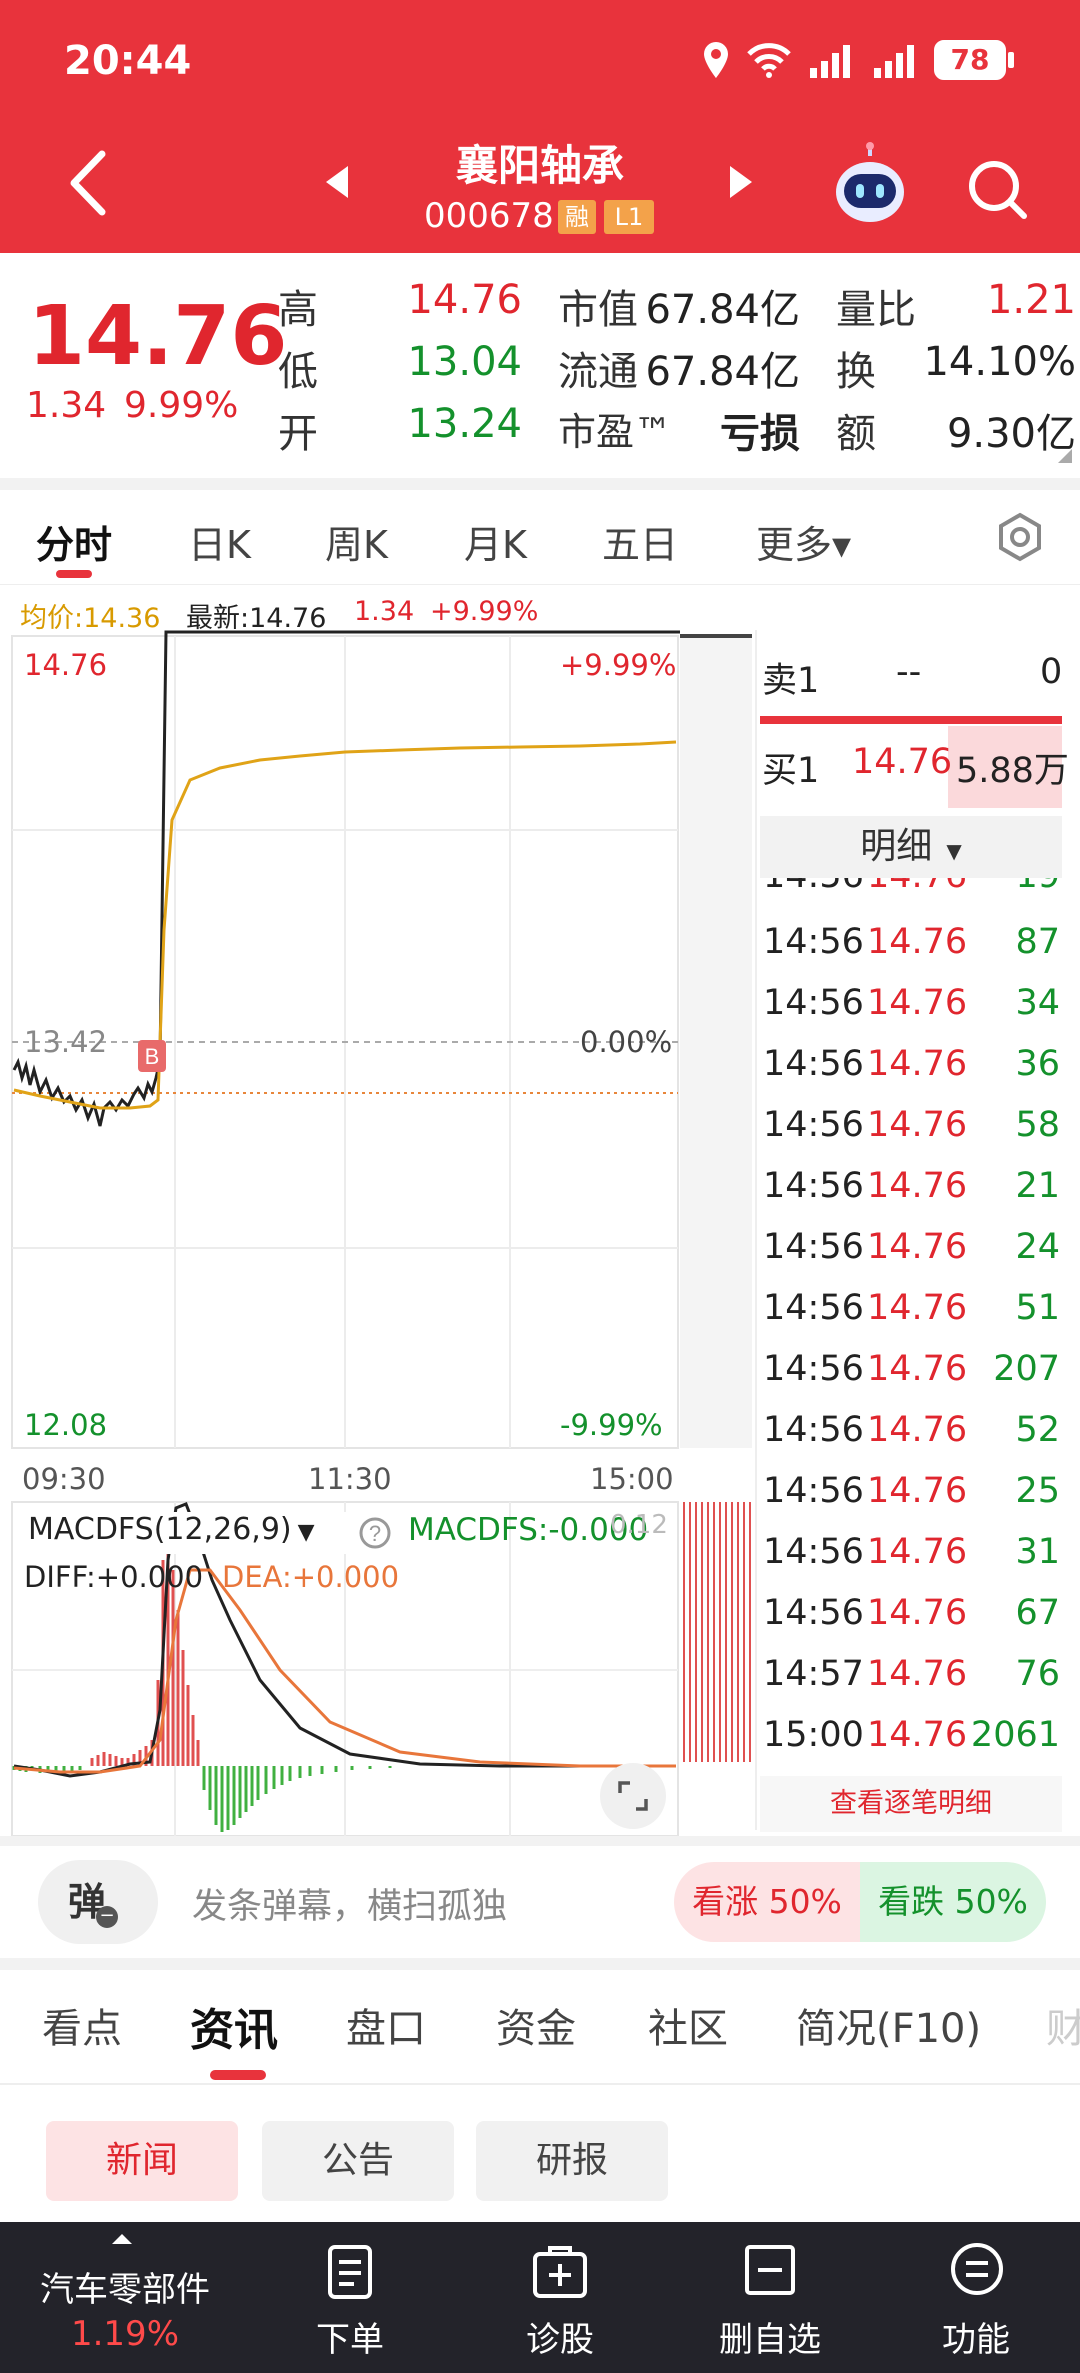 This screenshot has width=1080, height=2373. Describe the element at coordinates (791, 681) in the screenshot. I see `sell1-label: 卖1` at that location.